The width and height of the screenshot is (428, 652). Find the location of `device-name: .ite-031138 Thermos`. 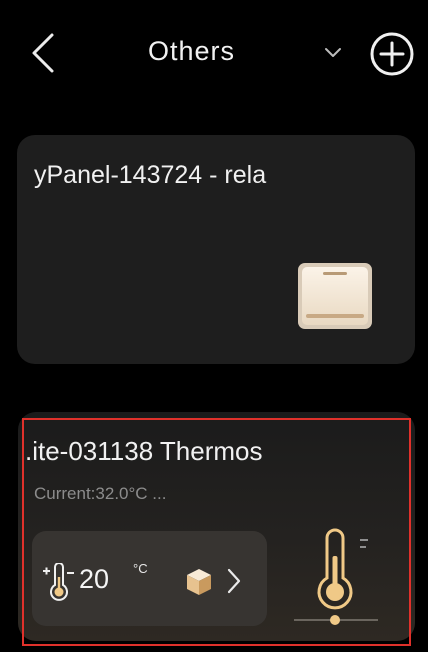

device-name: .ite-031138 Thermos is located at coordinates (144, 451).